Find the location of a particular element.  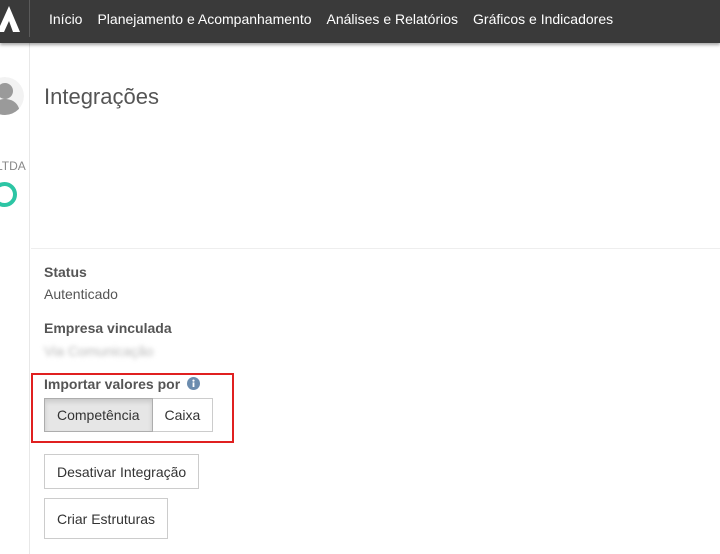

competencia-option-button: Competência is located at coordinates (98, 415).